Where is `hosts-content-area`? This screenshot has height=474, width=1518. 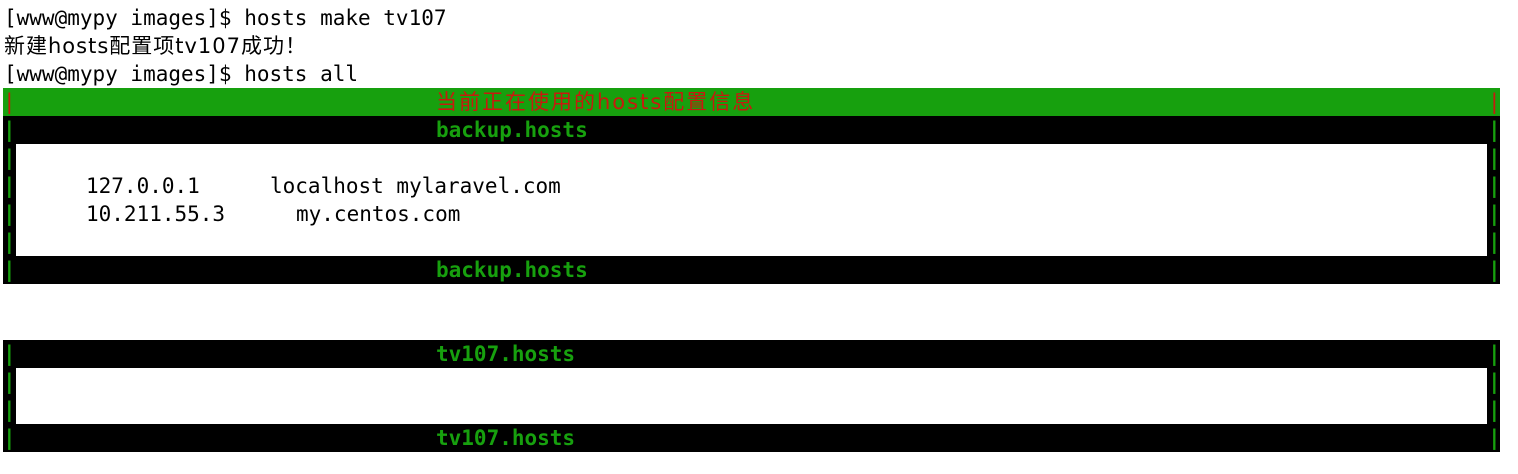
hosts-content-area is located at coordinates (751, 396).